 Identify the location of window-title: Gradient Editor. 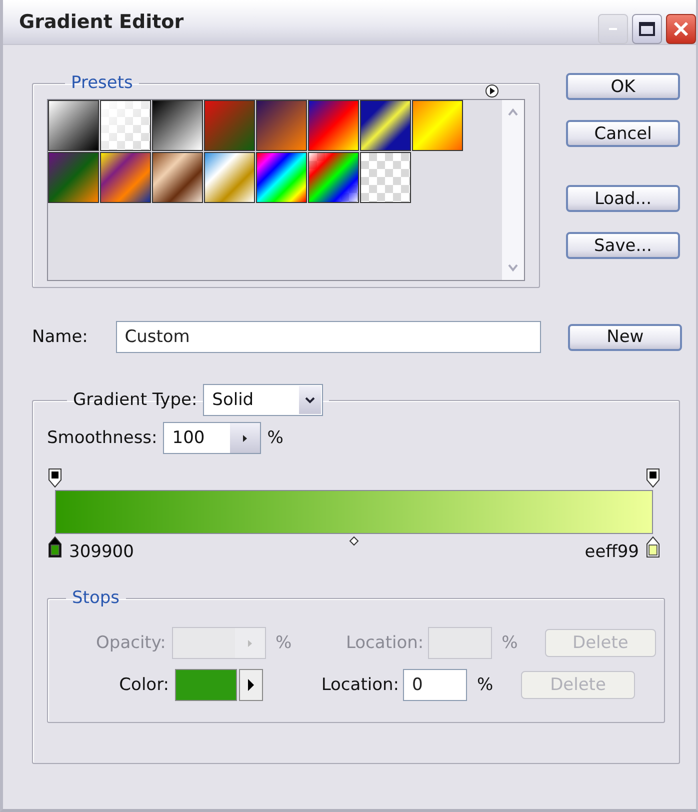
(101, 22).